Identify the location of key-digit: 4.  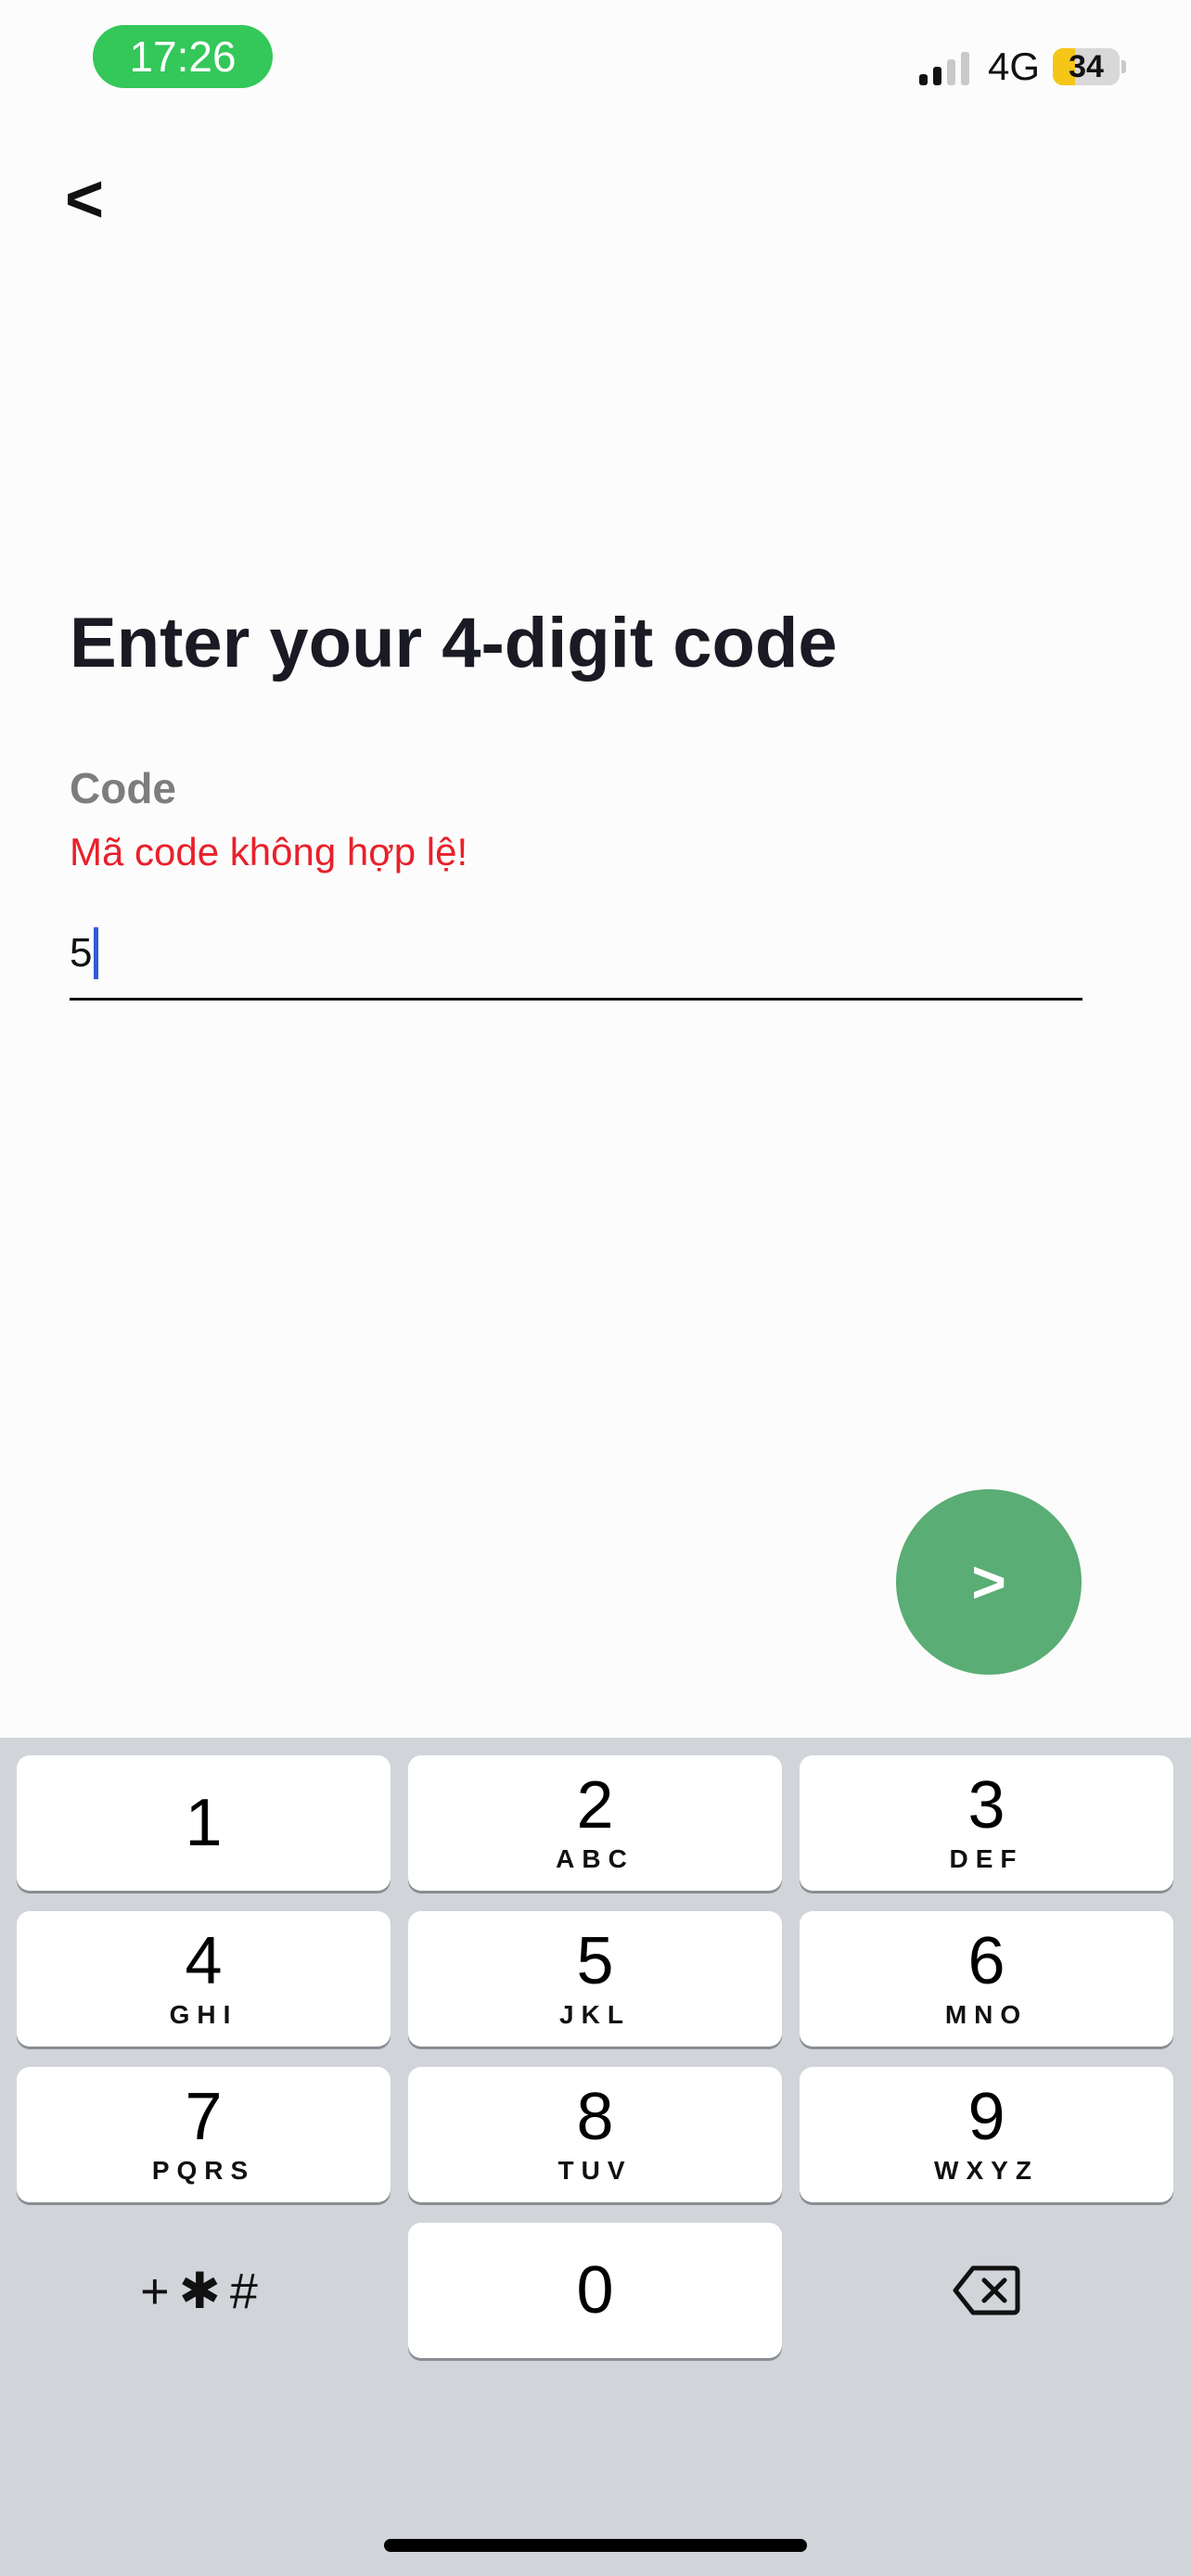
(204, 1961).